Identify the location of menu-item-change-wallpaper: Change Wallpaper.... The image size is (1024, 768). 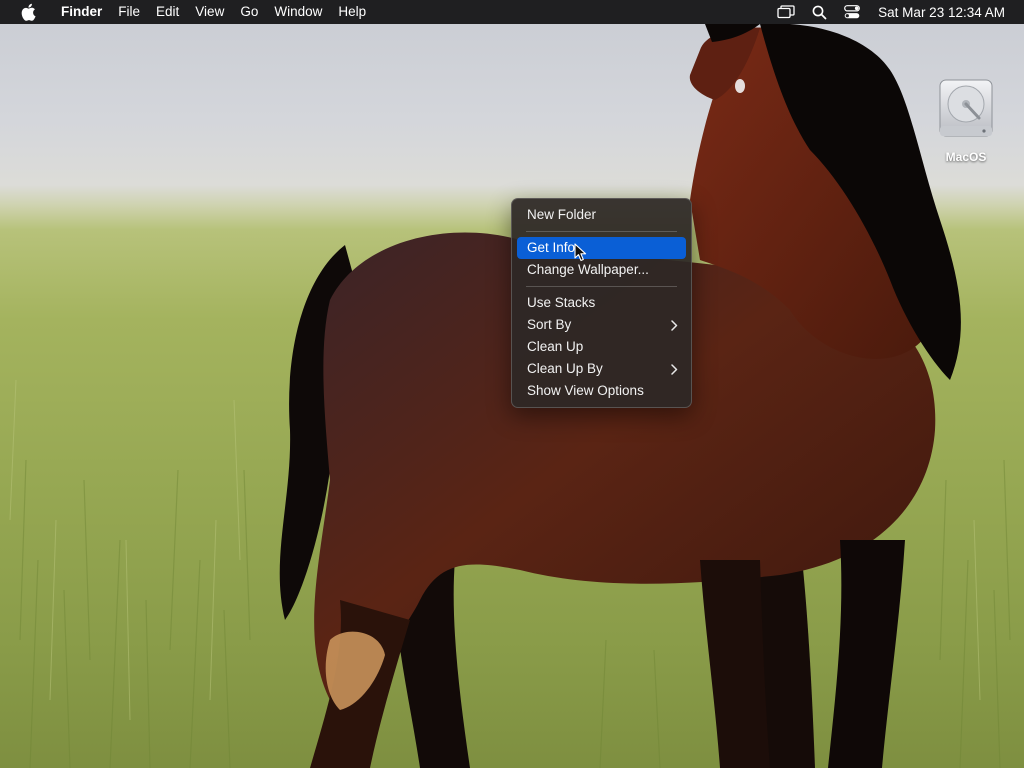
(601, 270).